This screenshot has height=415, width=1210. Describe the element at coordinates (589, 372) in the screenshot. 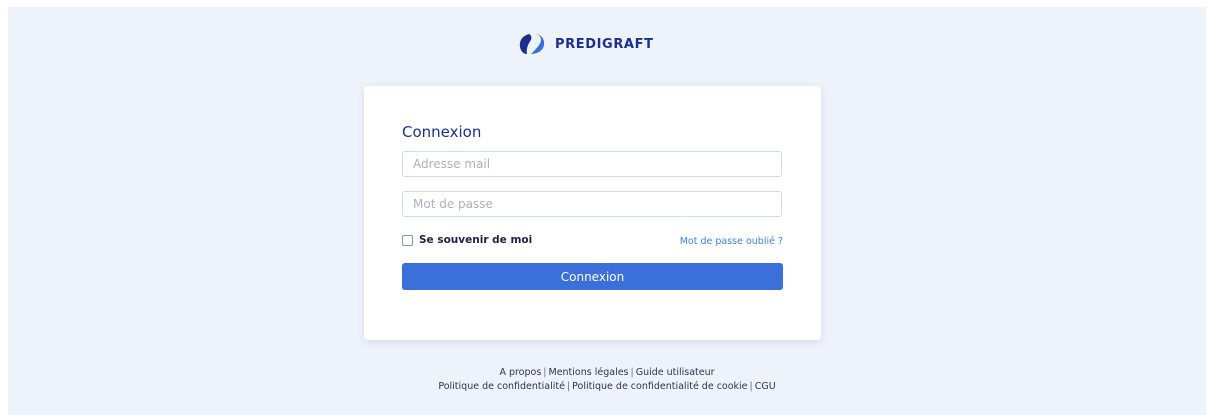

I see `footer-link-legal: Mentions légales` at that location.